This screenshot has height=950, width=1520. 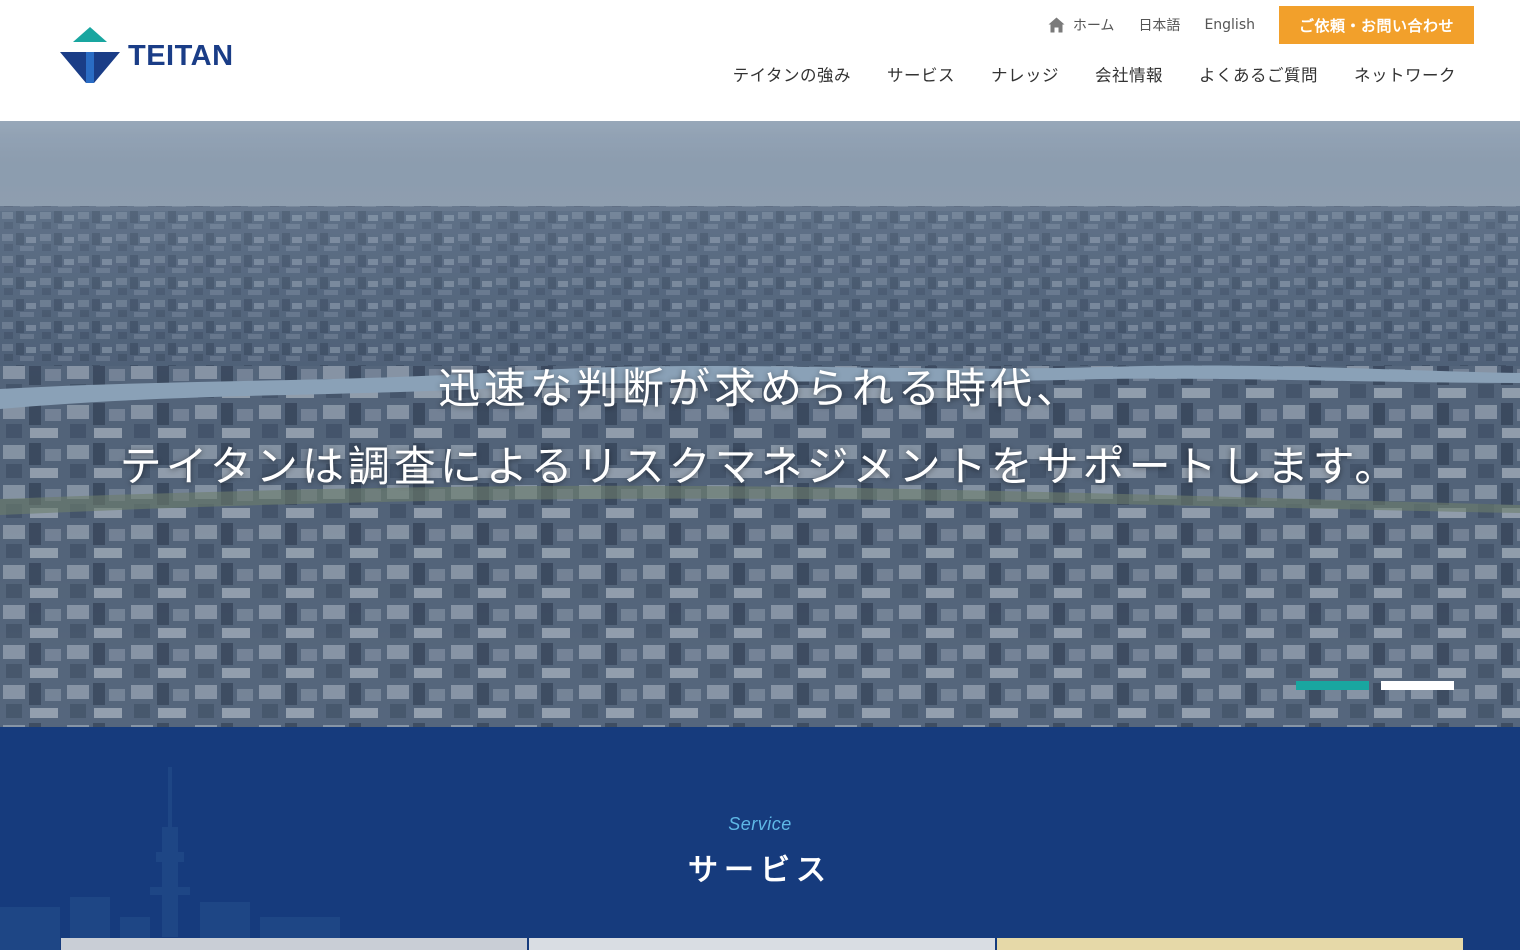 What do you see at coordinates (760, 824) in the screenshot?
I see `service-eyebrow: Service` at bounding box center [760, 824].